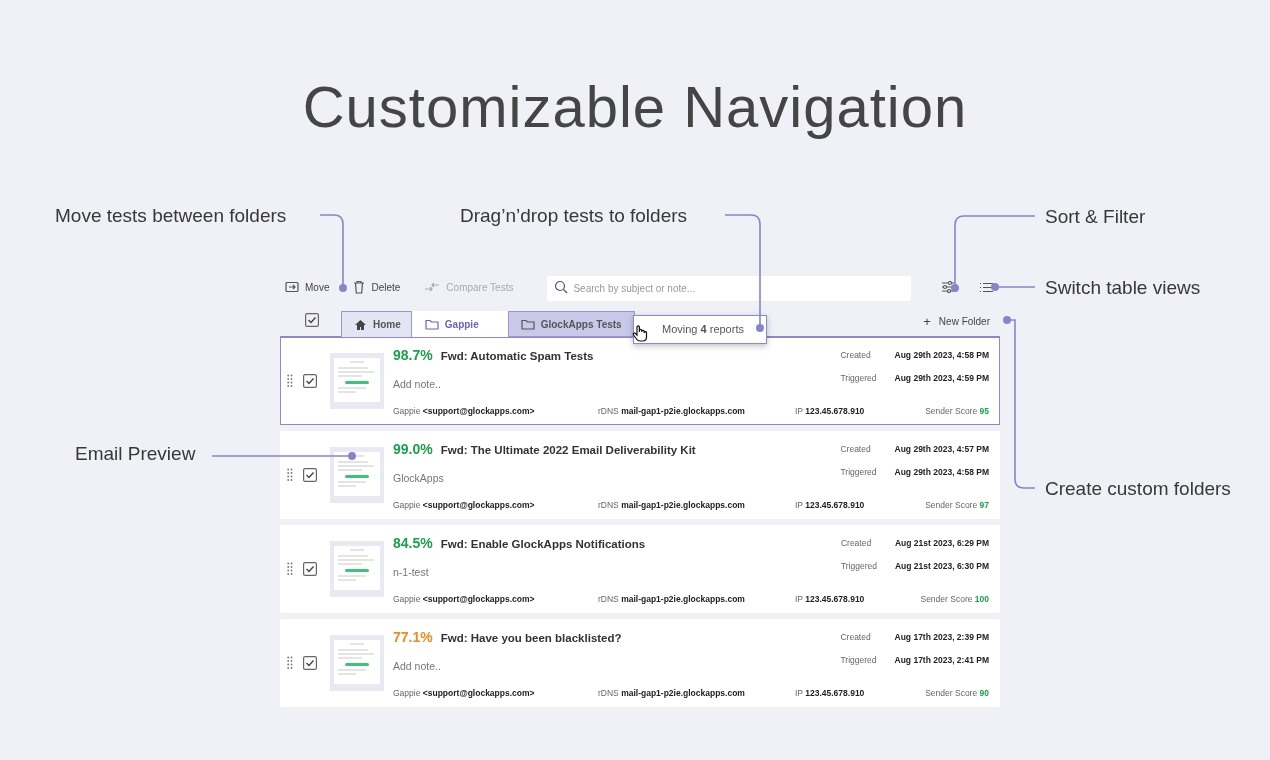  What do you see at coordinates (413, 543) in the screenshot?
I see `score-value: 84.5%` at bounding box center [413, 543].